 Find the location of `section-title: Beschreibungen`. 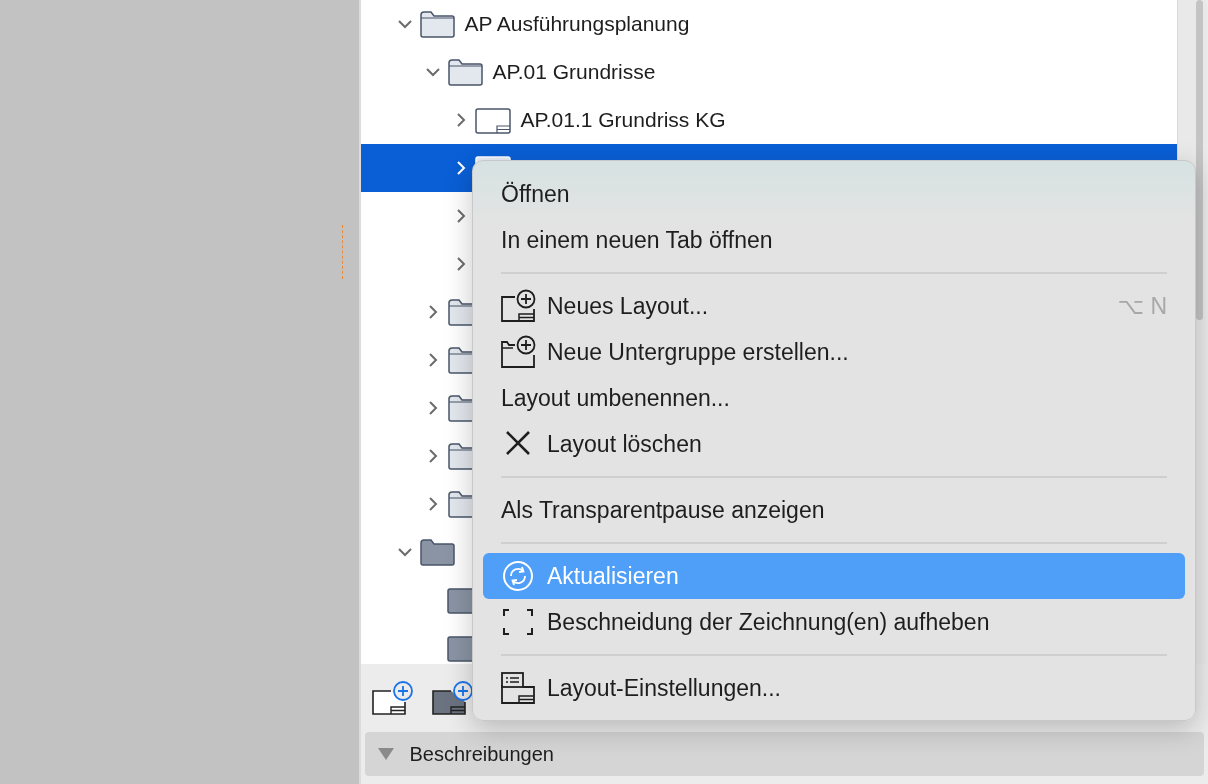

section-title: Beschreibungen is located at coordinates (481, 754).